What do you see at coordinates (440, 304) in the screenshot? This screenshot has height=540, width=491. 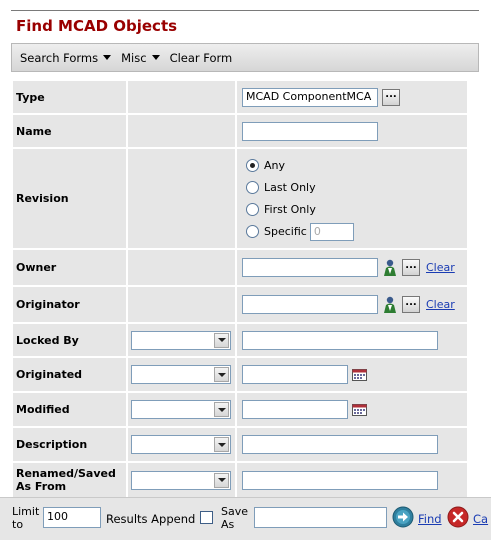 I see `originator-clear-link: Clear` at bounding box center [440, 304].